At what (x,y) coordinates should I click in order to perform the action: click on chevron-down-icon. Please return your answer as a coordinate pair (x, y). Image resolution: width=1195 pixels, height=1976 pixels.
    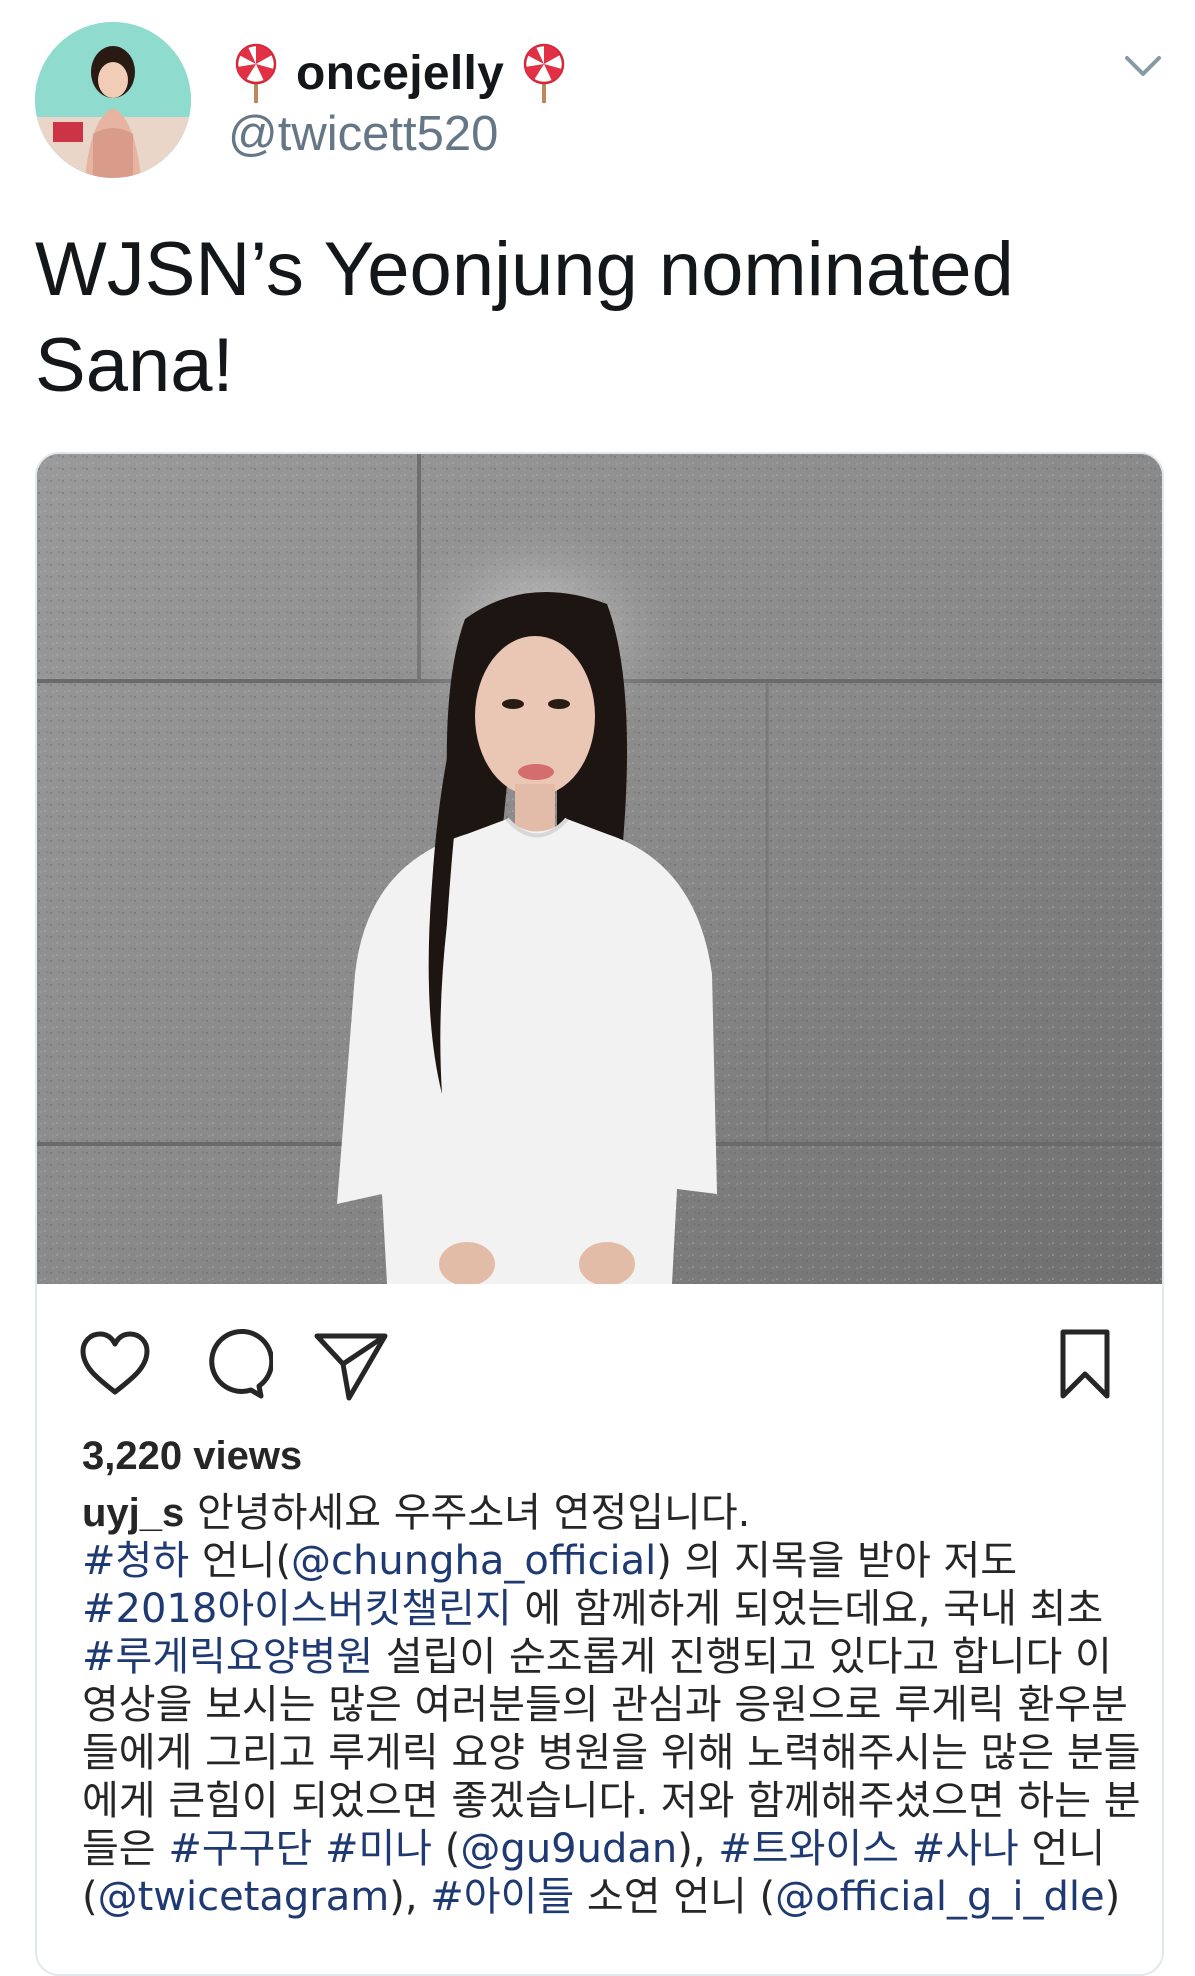
    Looking at the image, I should click on (1143, 65).